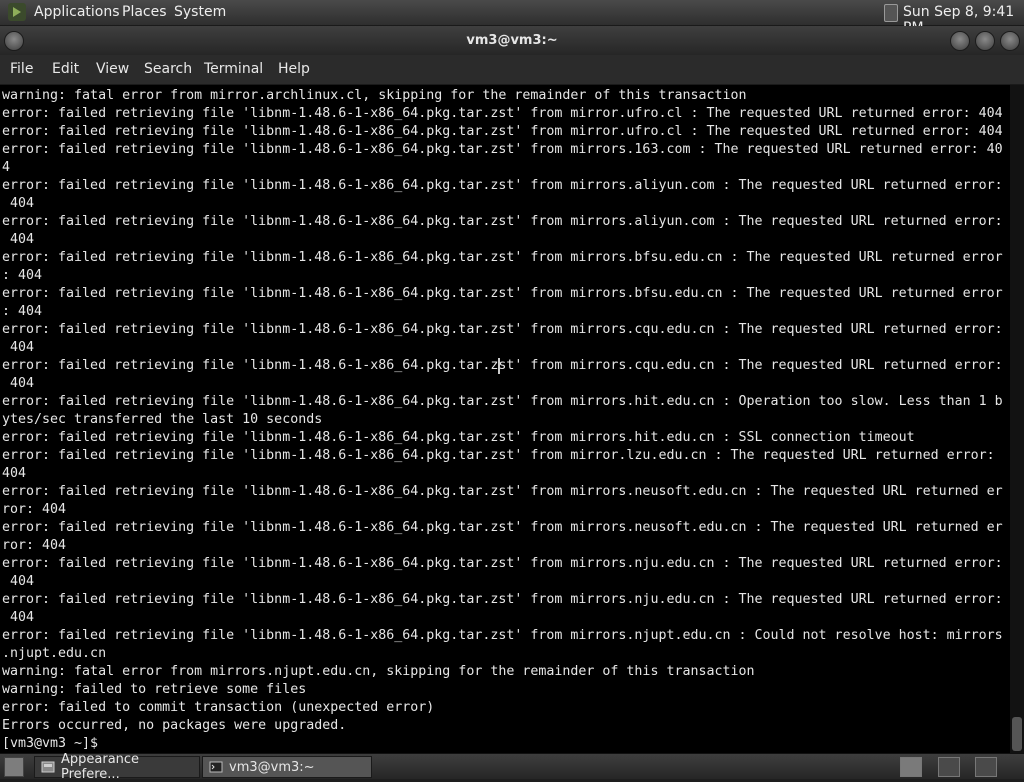 The height and width of the screenshot is (782, 1024). What do you see at coordinates (985, 41) in the screenshot?
I see `maximize-button` at bounding box center [985, 41].